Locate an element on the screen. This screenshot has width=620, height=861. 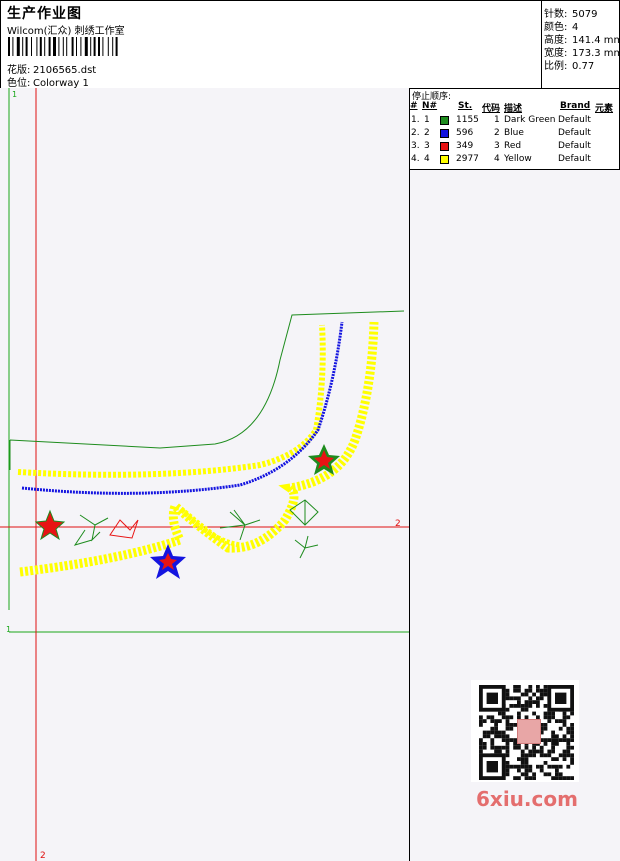
yellow-band-inner is located at coordinates (171, 401).